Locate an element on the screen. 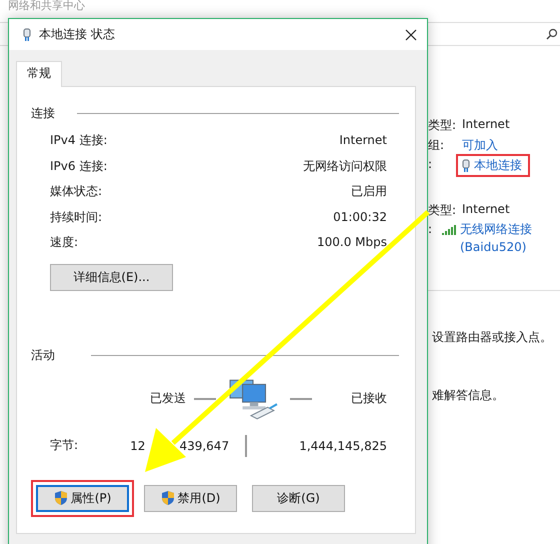 Image resolution: width=560 pixels, height=544 pixels. bytes-received-value: 1,444,145,825 is located at coordinates (343, 445).